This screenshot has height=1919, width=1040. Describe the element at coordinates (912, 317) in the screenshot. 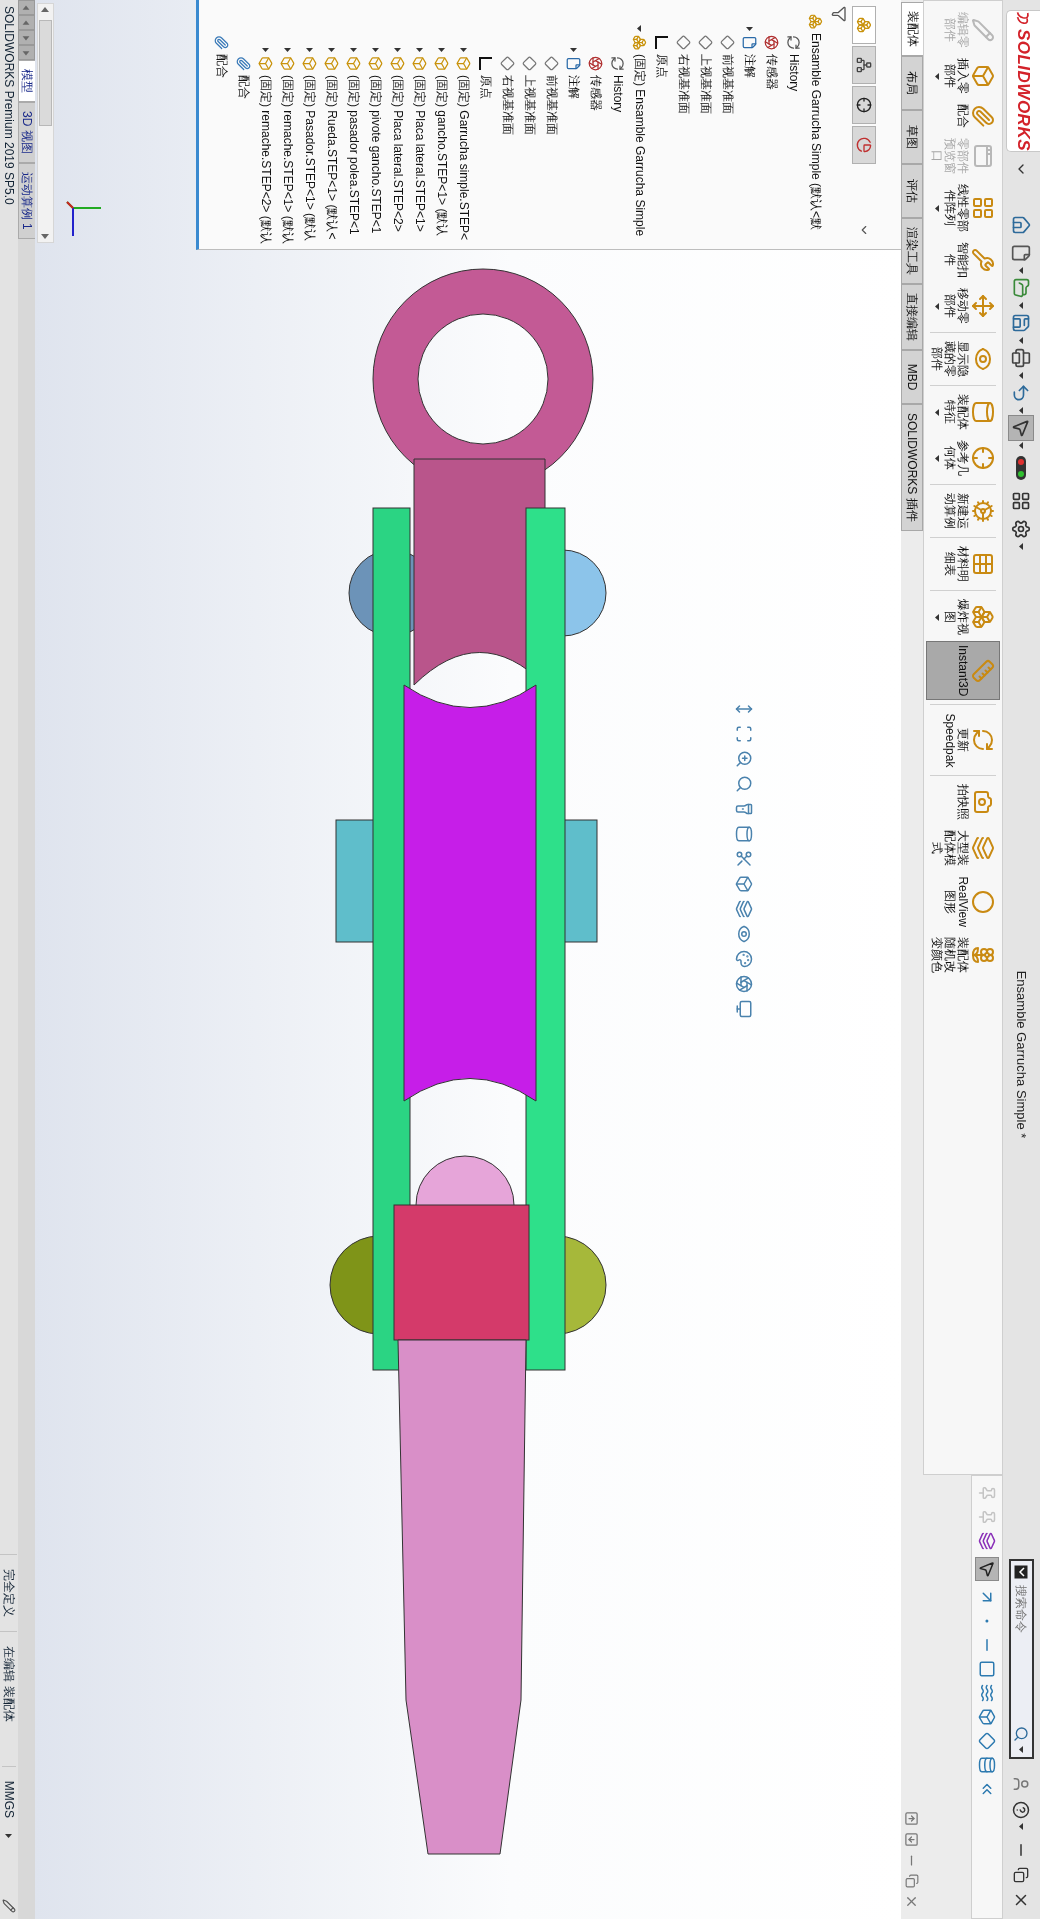

I see `ribbon-tab: 直接编辑` at that location.